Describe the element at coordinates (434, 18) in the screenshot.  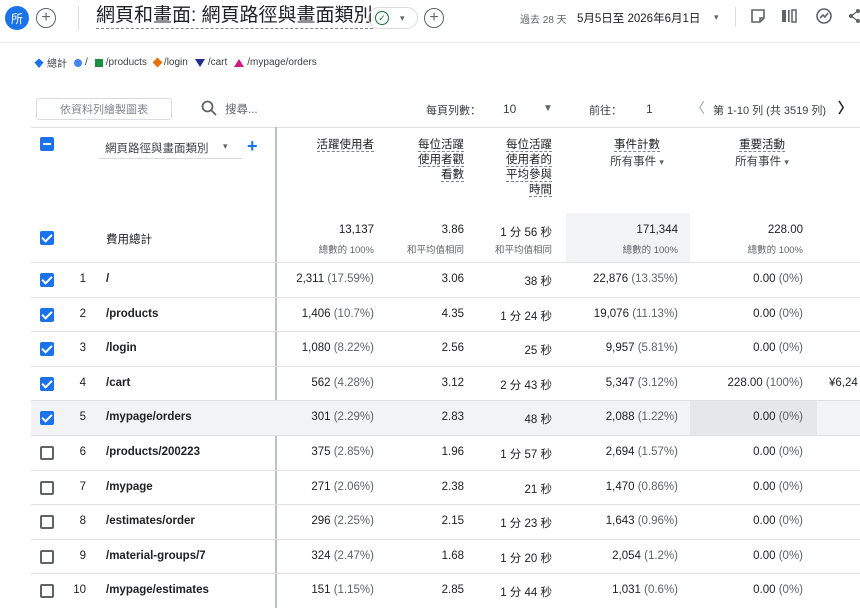
I see `add-comparison-button: +` at that location.